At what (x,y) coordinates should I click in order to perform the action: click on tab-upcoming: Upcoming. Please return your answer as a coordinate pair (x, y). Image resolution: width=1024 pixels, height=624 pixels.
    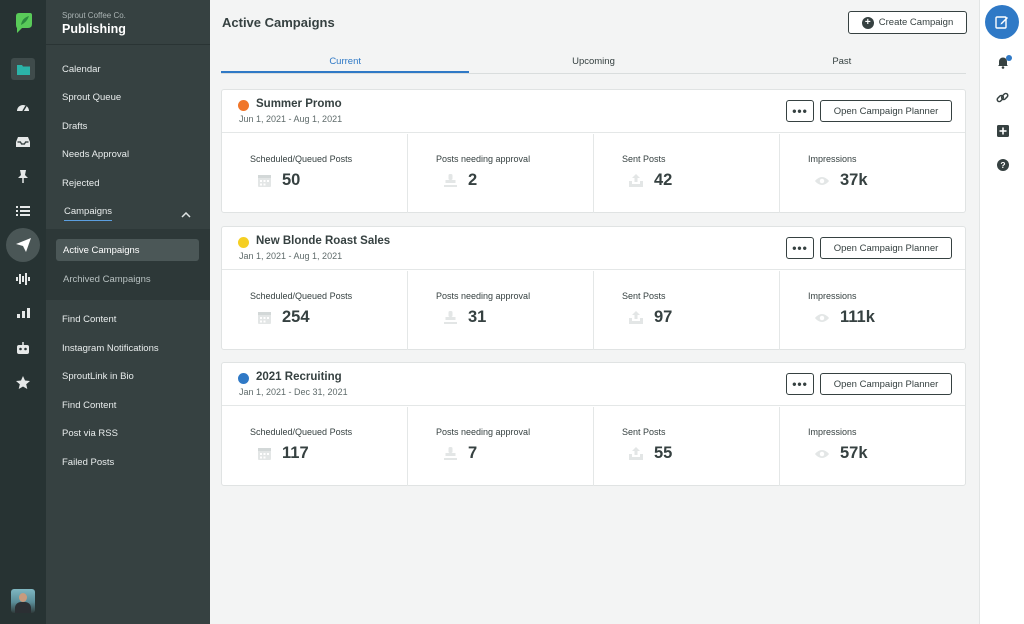
    Looking at the image, I should click on (593, 63).